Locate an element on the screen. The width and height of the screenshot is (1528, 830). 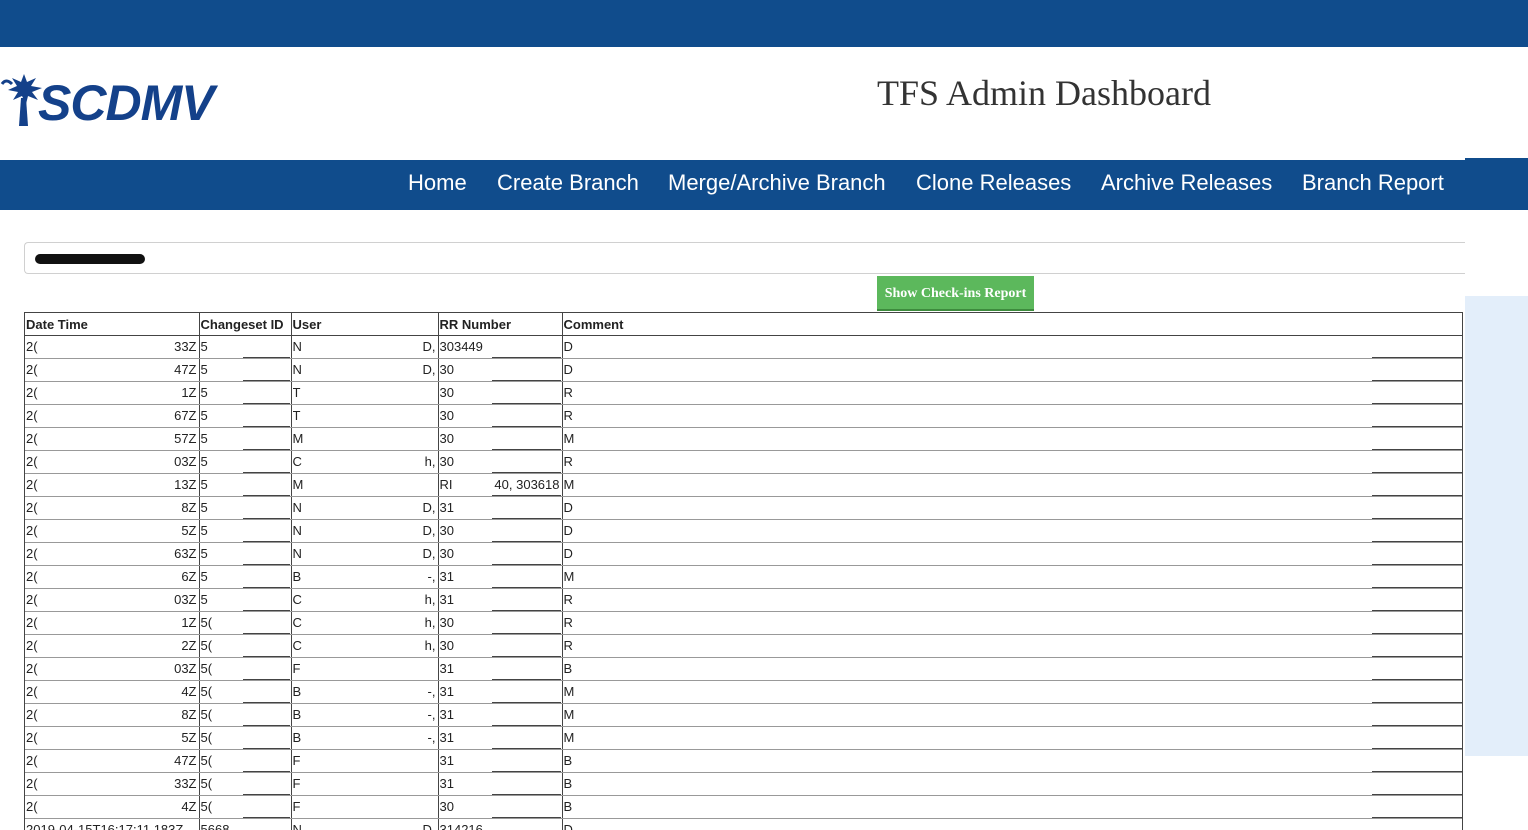
cell-changeset-id: 5( is located at coordinates (245, 692).